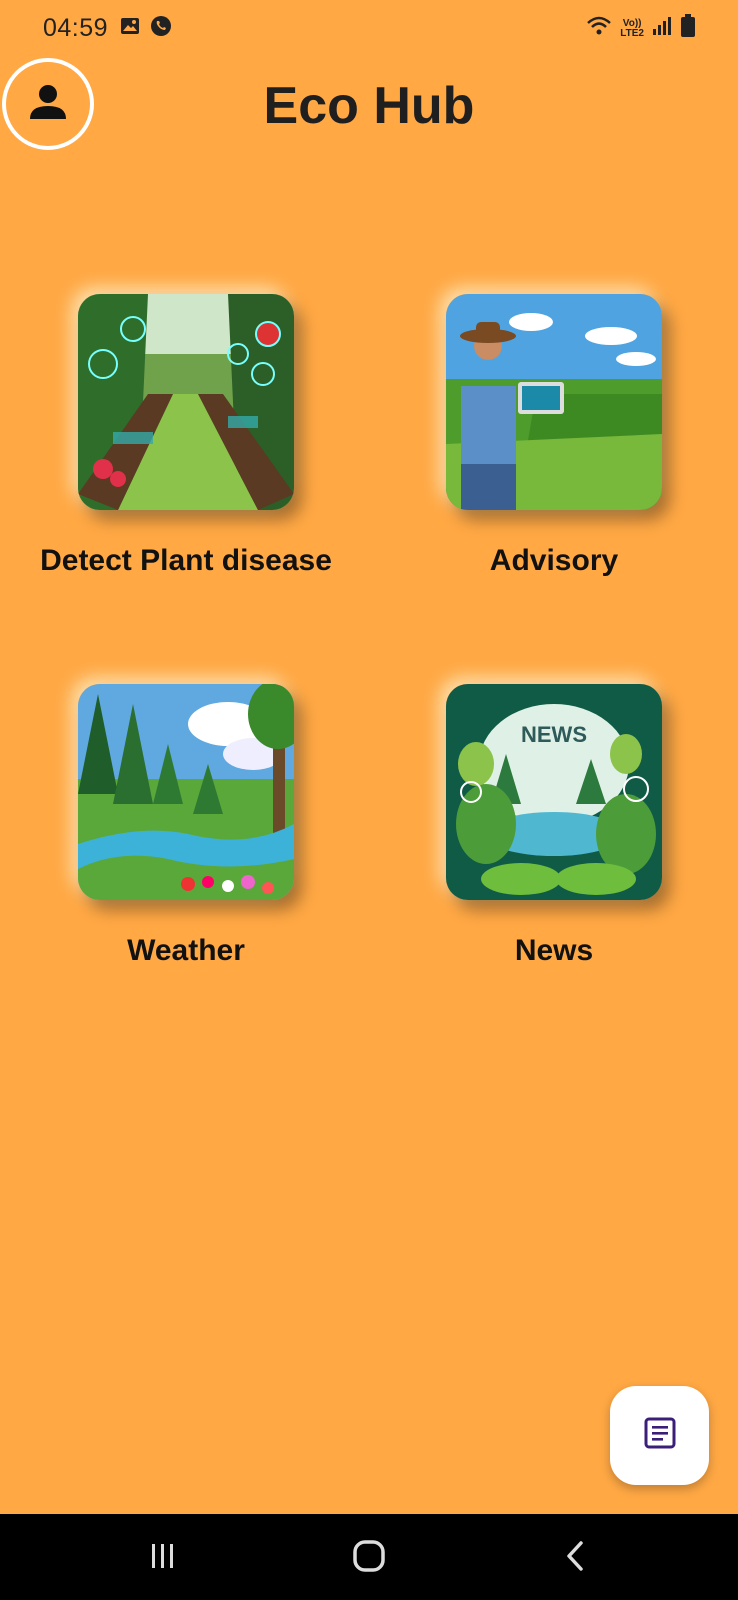  What do you see at coordinates (130, 28) in the screenshot?
I see `gallery-icon` at bounding box center [130, 28].